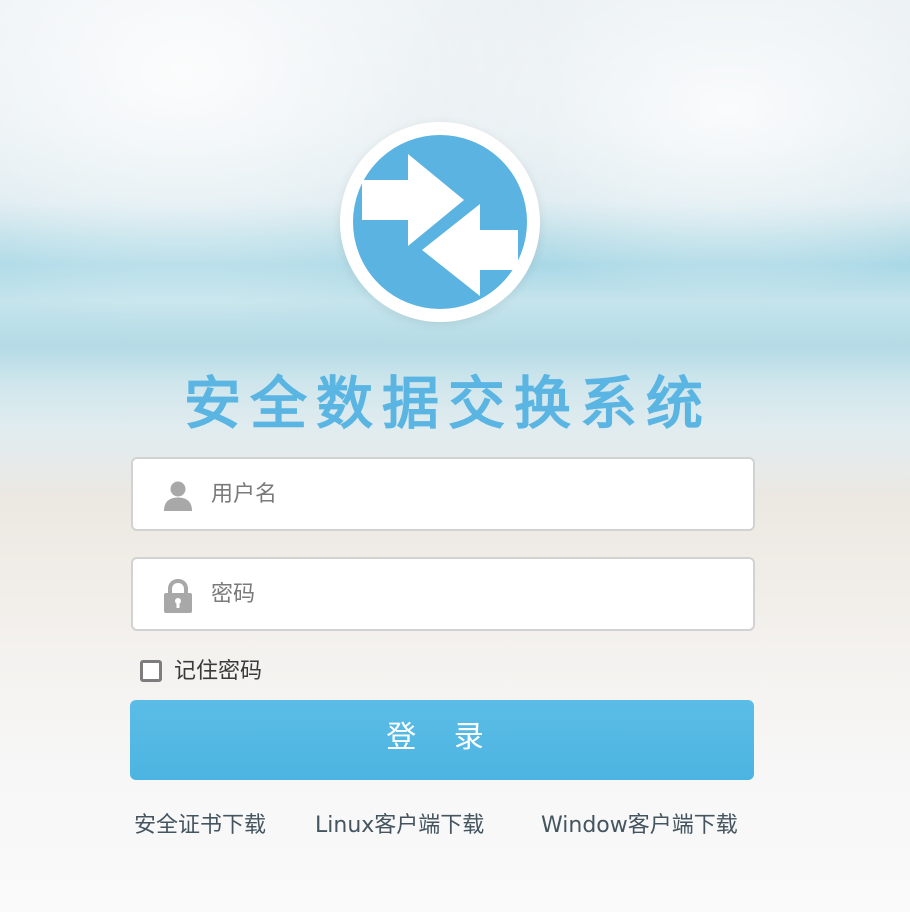  Describe the element at coordinates (448, 404) in the screenshot. I see `page-title: 安全数据交换系统` at that location.